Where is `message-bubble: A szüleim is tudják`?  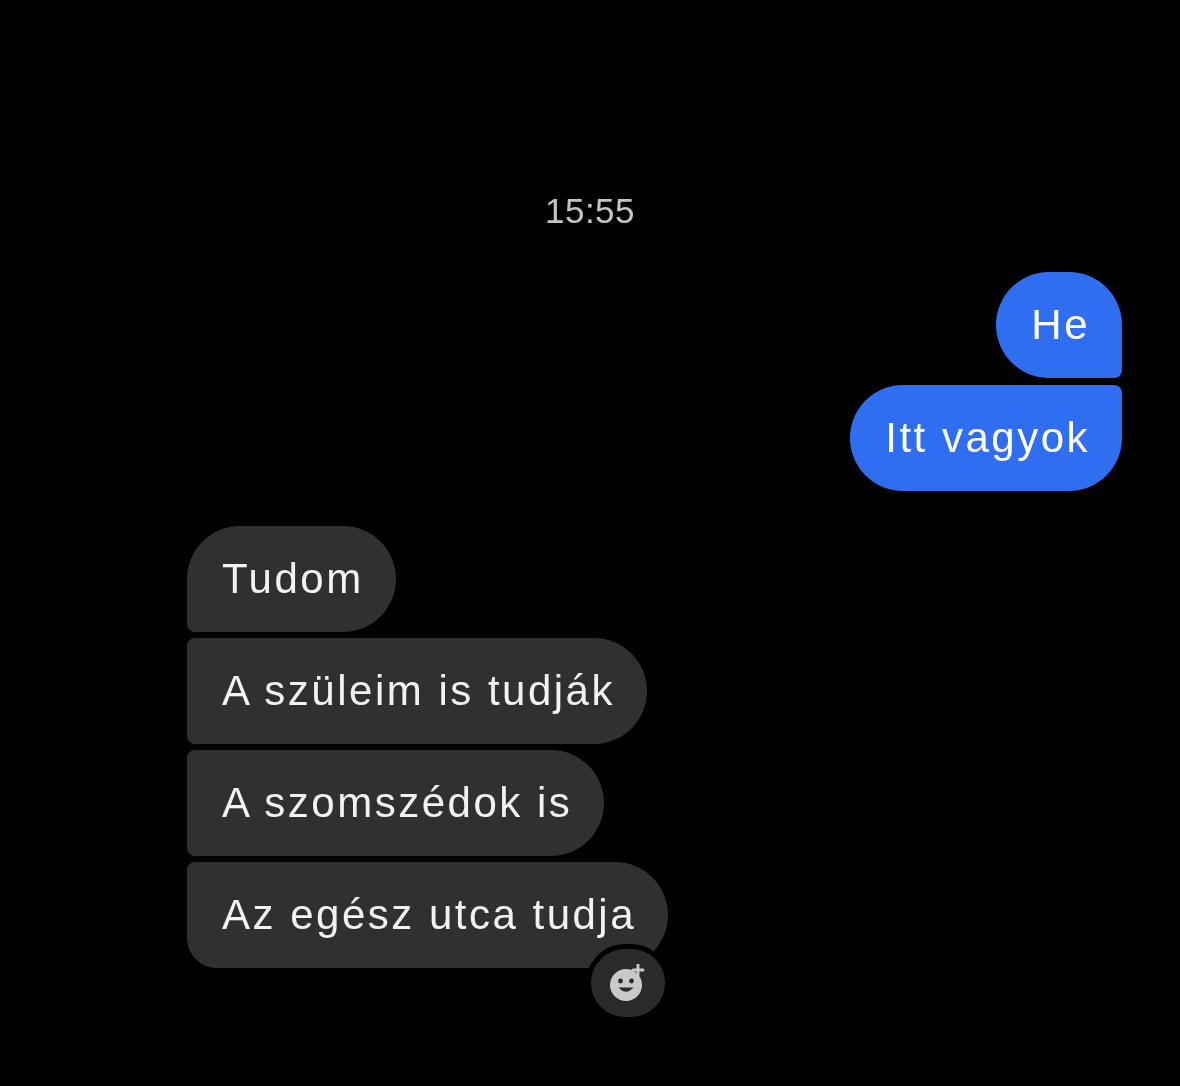
message-bubble: A szüleim is tudják is located at coordinates (417, 691).